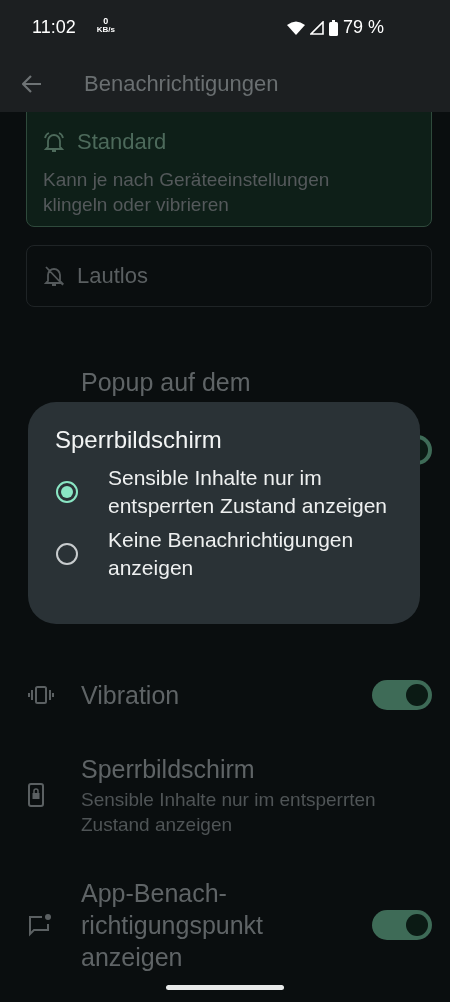 This screenshot has height=1002, width=450. What do you see at coordinates (54, 27) in the screenshot?
I see `clock: 11:02` at bounding box center [54, 27].